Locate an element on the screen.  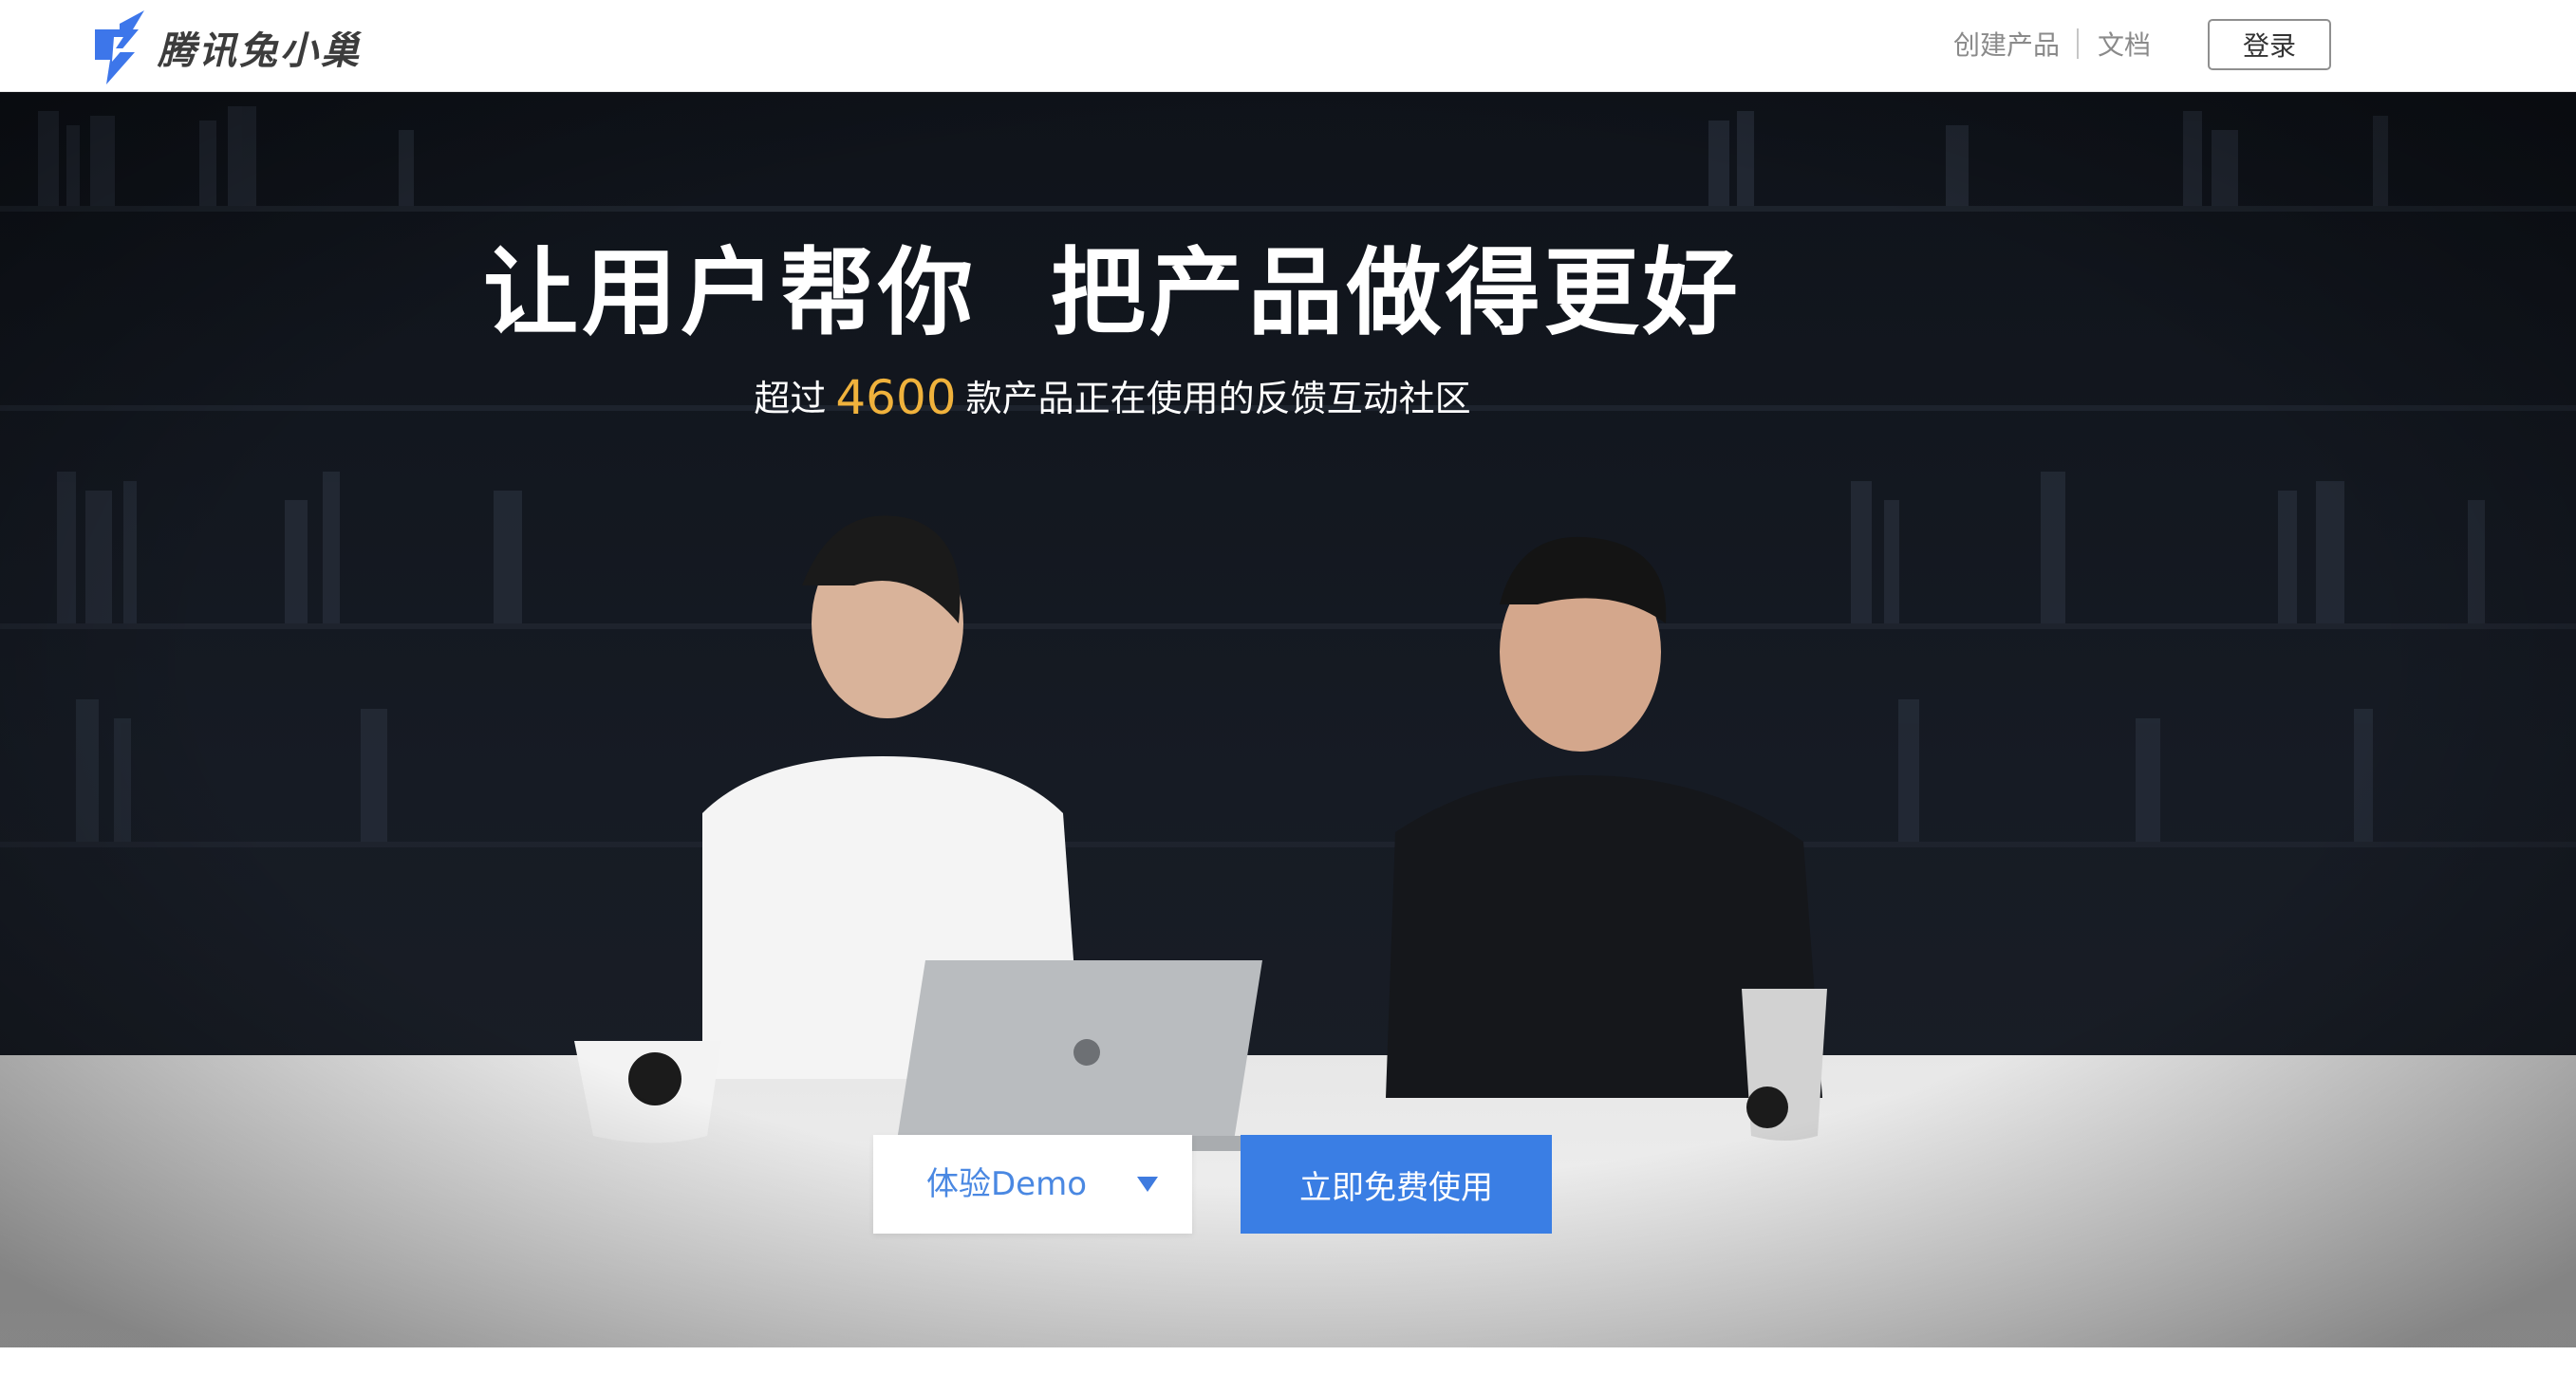
top-header: 腾讯兔小巢 创建产品 文档 登录 is located at coordinates (1288, 46).